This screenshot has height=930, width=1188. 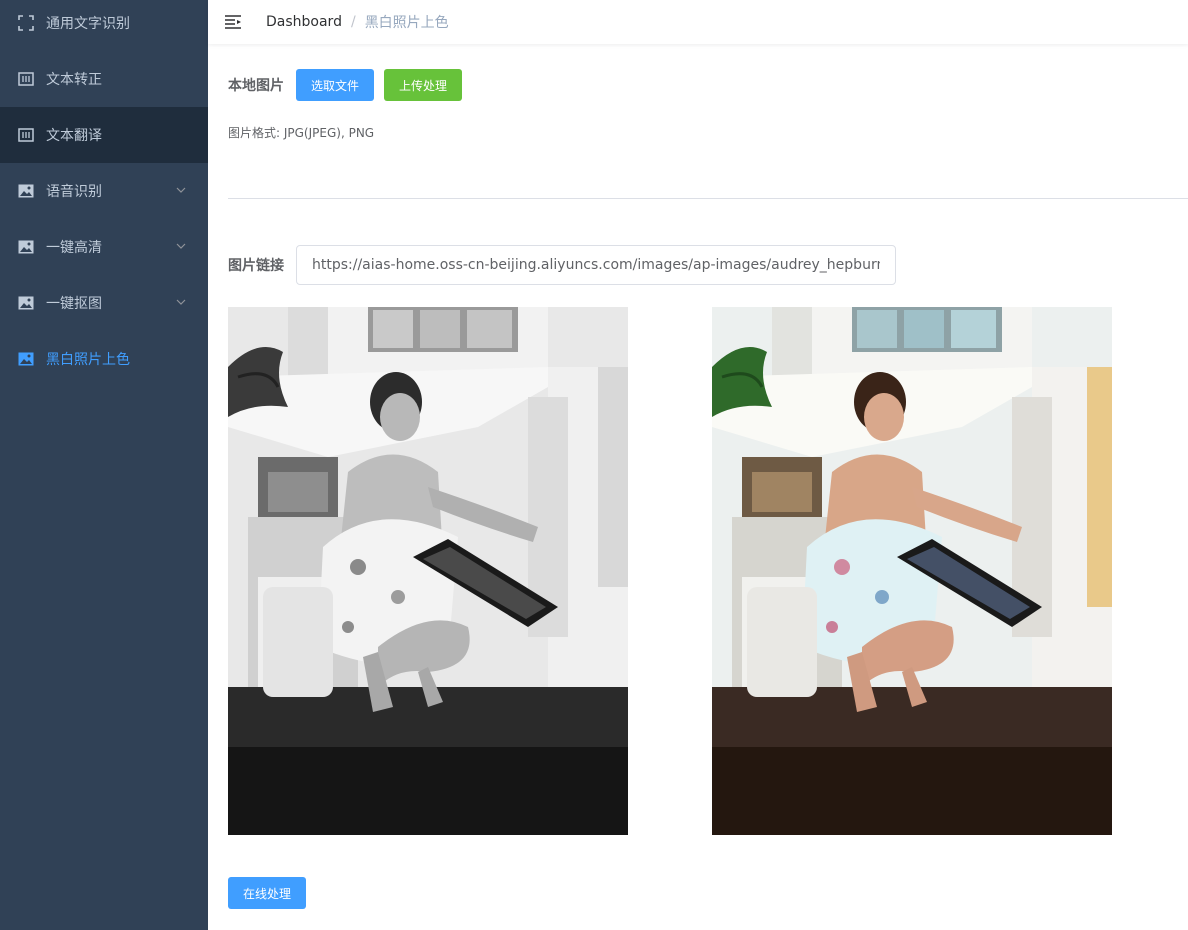 I want to click on sidebar-item-label: 一键抠图, so click(x=74, y=304).